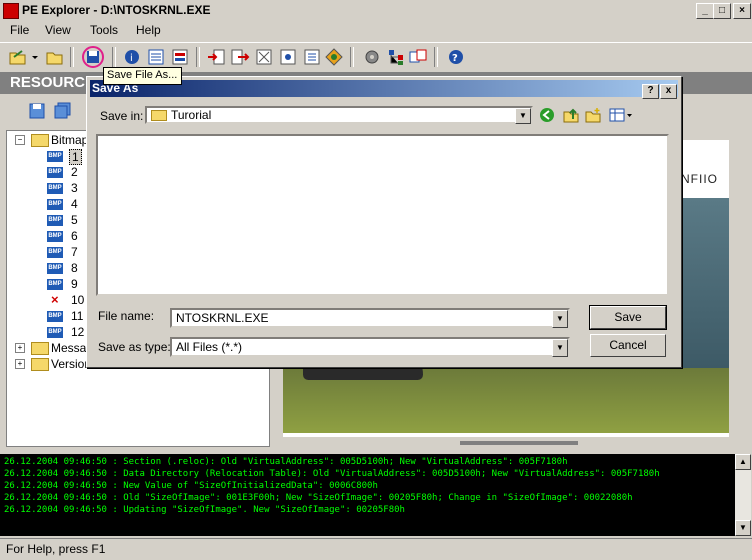 The height and width of the screenshot is (560, 752). Describe the element at coordinates (743, 495) in the screenshot. I see `log-scrollbar: ▲ ▼` at that location.